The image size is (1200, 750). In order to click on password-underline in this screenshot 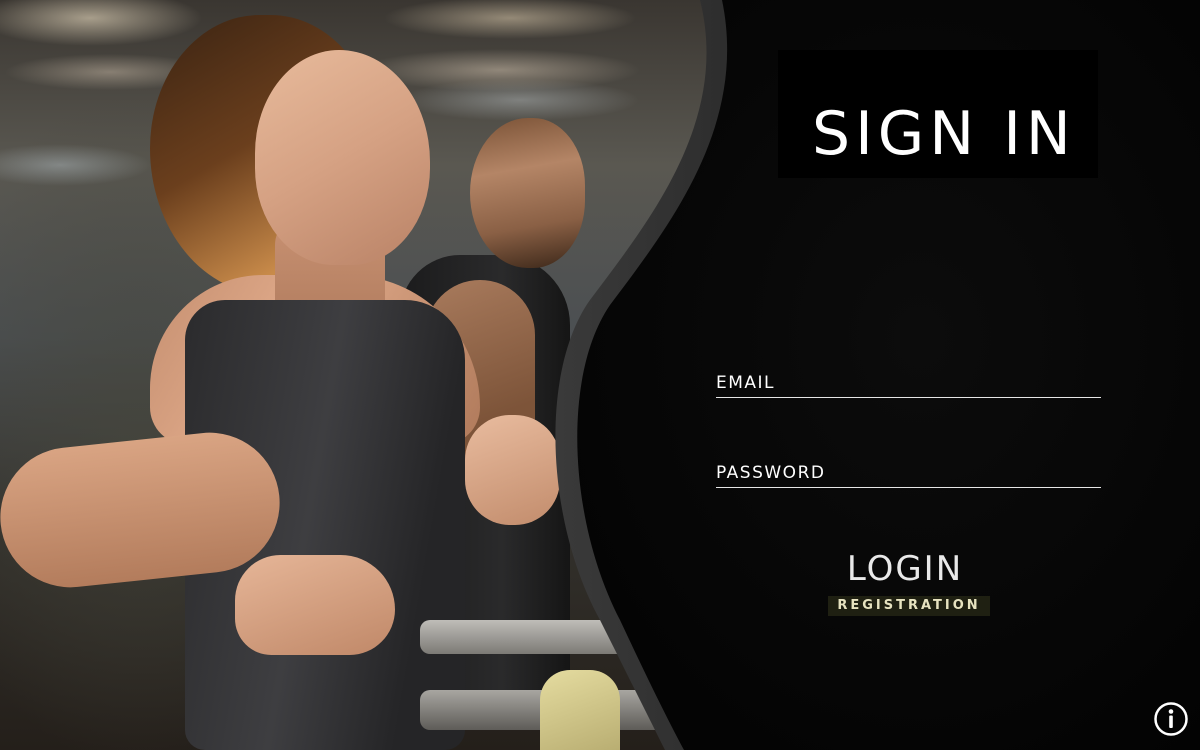, I will do `click(908, 487)`.